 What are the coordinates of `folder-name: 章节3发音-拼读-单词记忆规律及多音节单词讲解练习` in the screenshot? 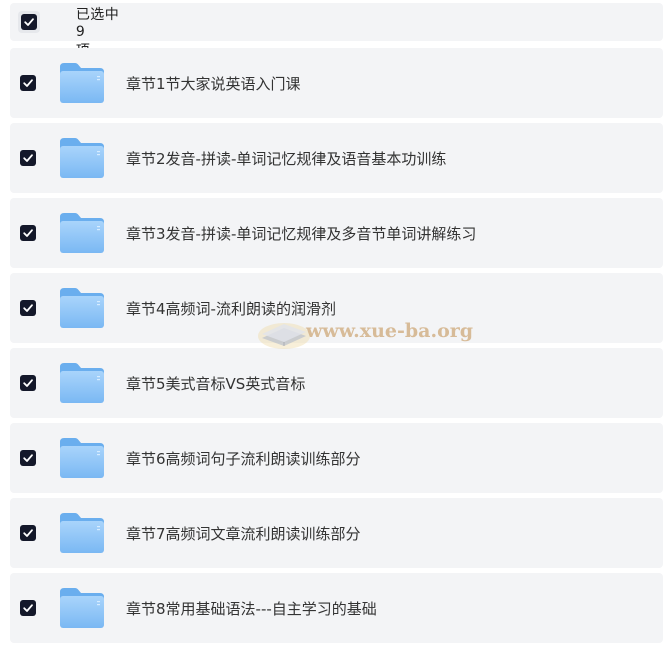 It's located at (301, 233).